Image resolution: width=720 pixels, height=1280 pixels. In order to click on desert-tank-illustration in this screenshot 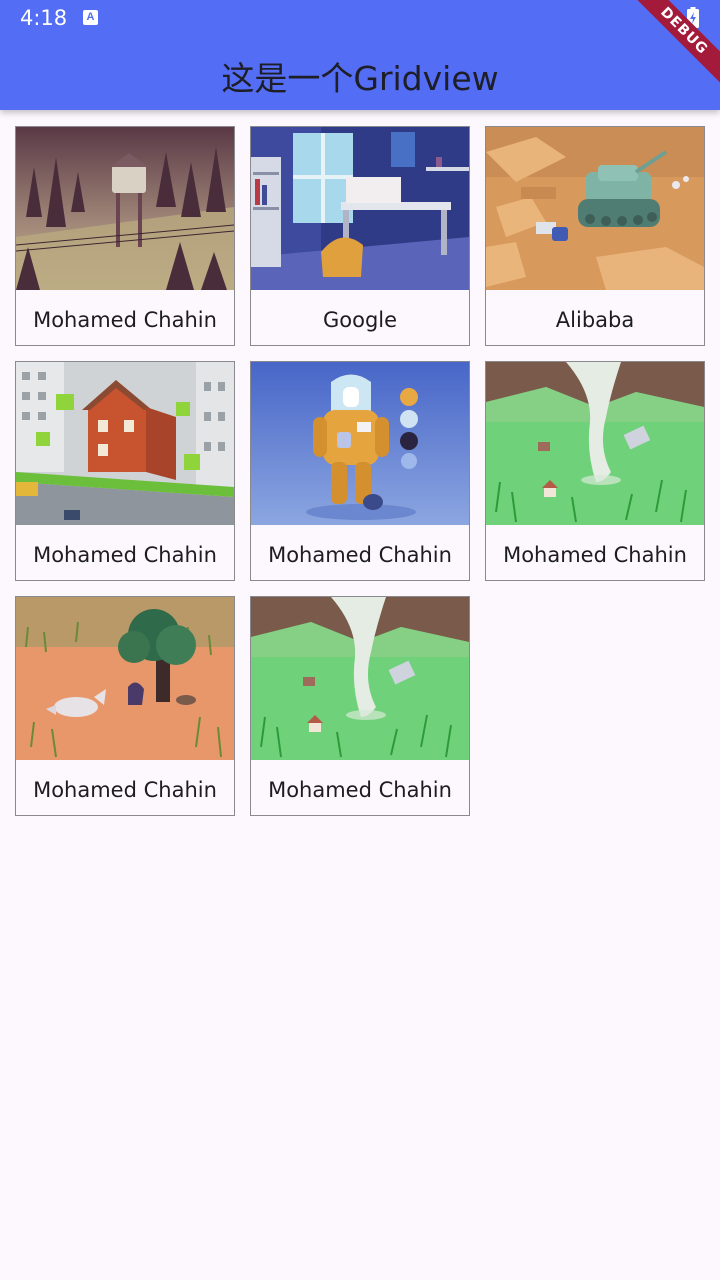, I will do `click(595, 208)`.